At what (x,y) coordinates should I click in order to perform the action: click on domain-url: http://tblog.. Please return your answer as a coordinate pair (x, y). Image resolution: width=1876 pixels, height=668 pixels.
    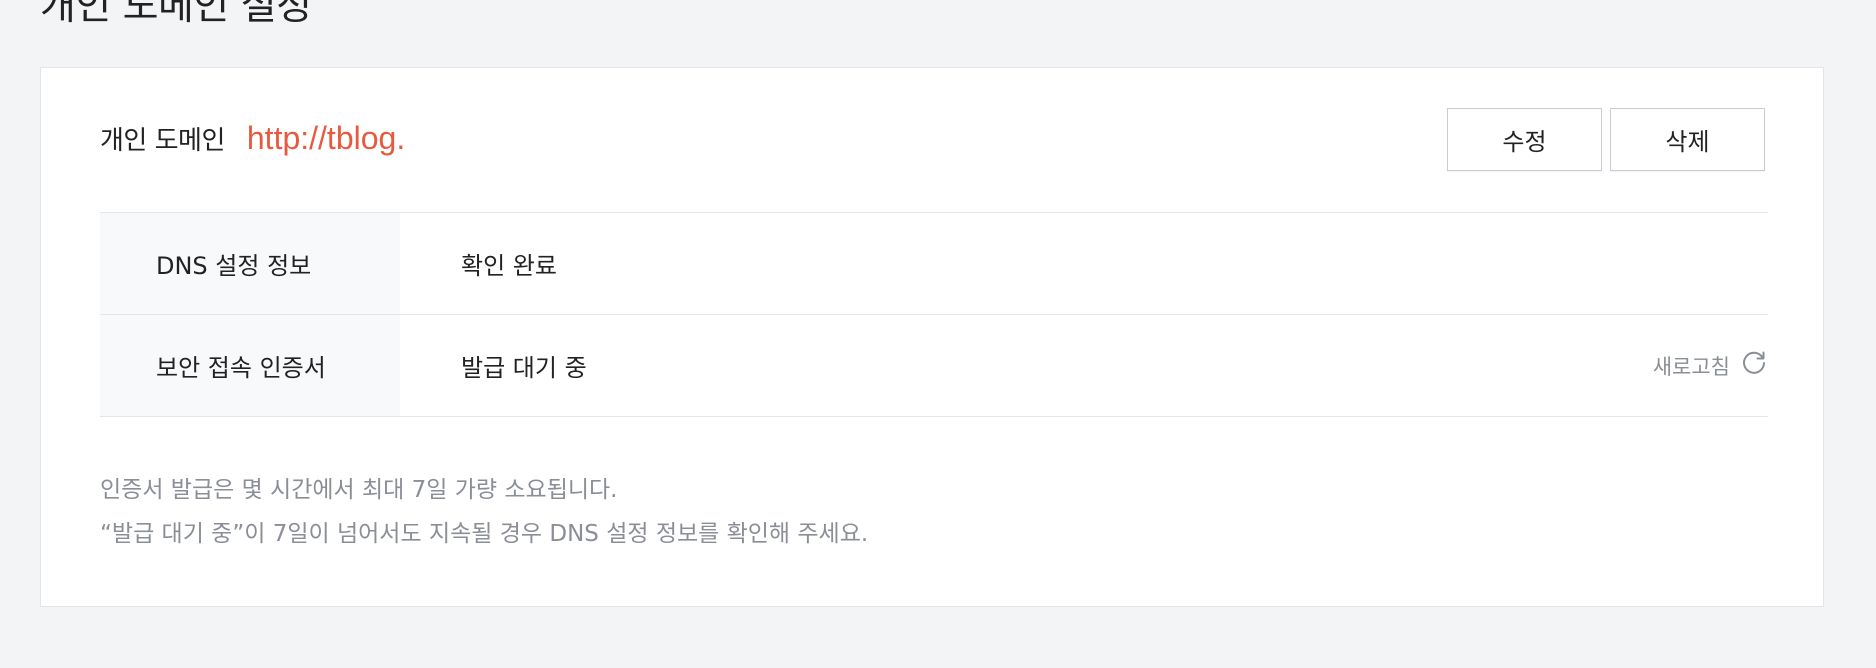
    Looking at the image, I should click on (326, 137).